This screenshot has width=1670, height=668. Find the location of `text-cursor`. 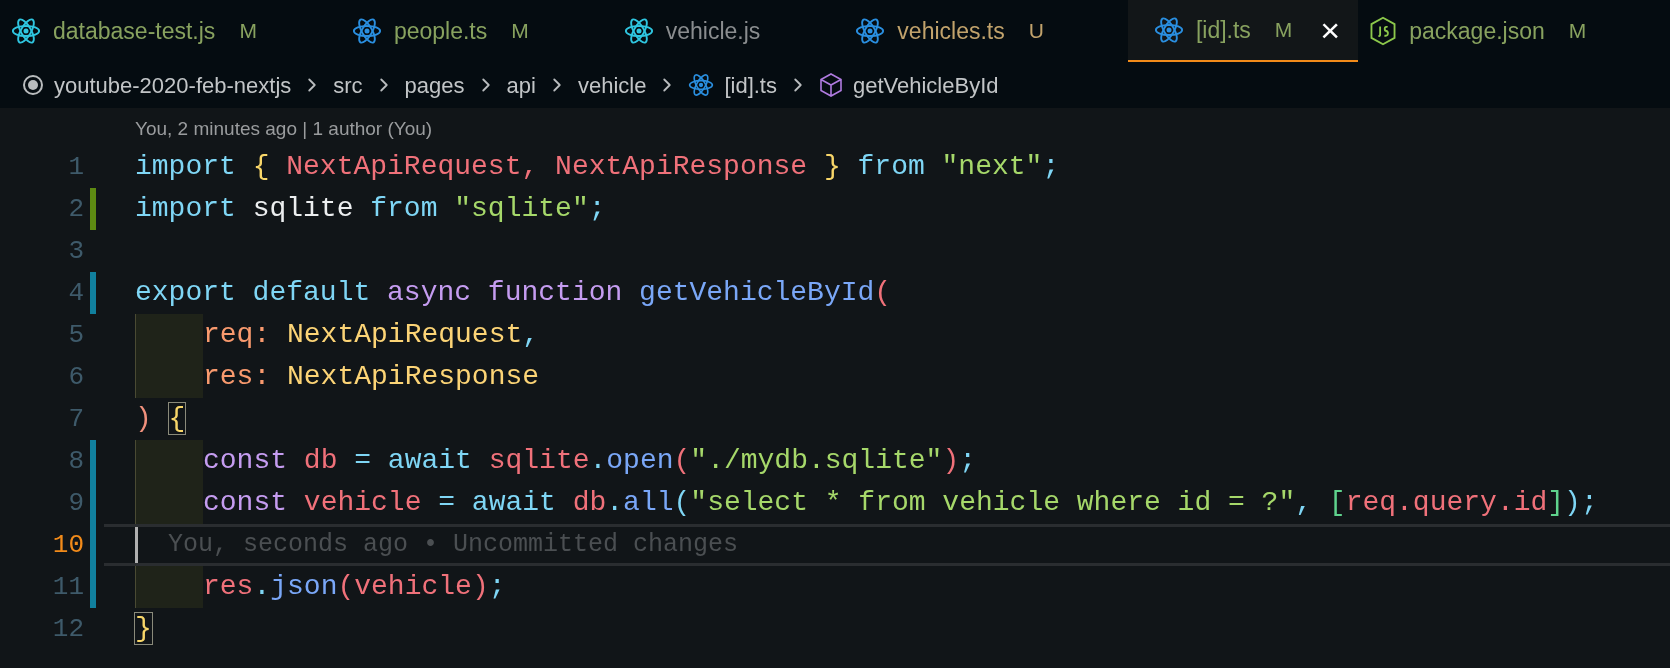

text-cursor is located at coordinates (136, 545).